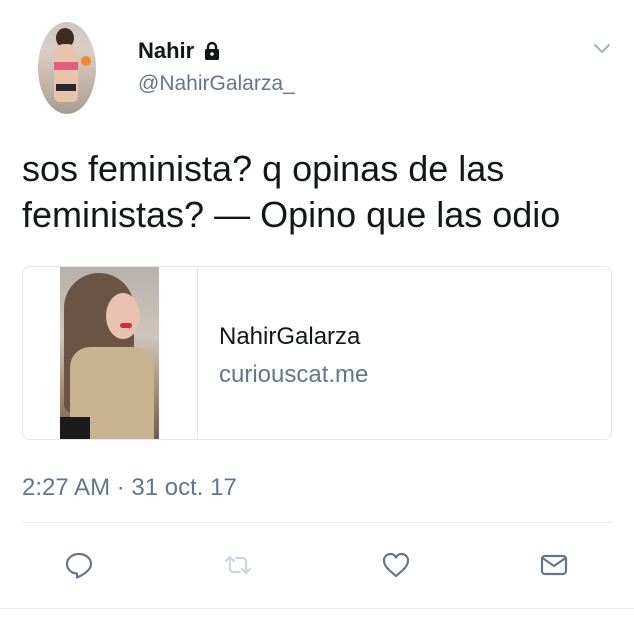 The height and width of the screenshot is (636, 634). What do you see at coordinates (317, 608) in the screenshot?
I see `bottom-divider` at bounding box center [317, 608].